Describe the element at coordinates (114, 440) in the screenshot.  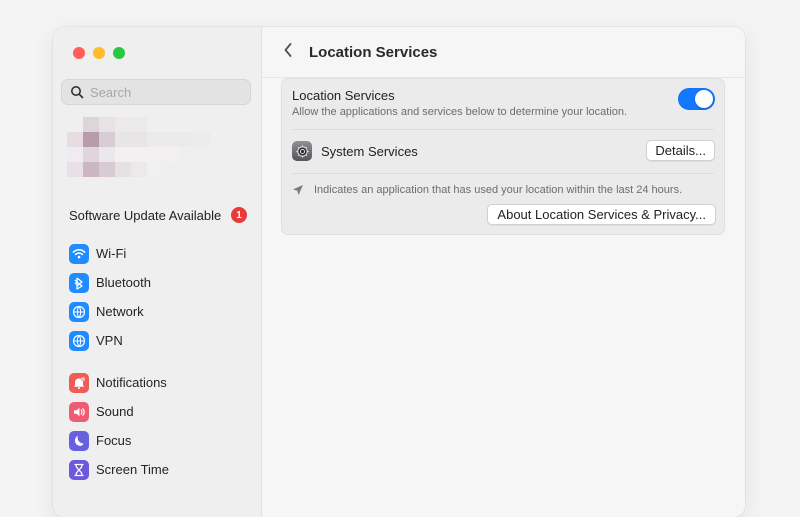
I see `sidebar-item-label: Focus` at that location.